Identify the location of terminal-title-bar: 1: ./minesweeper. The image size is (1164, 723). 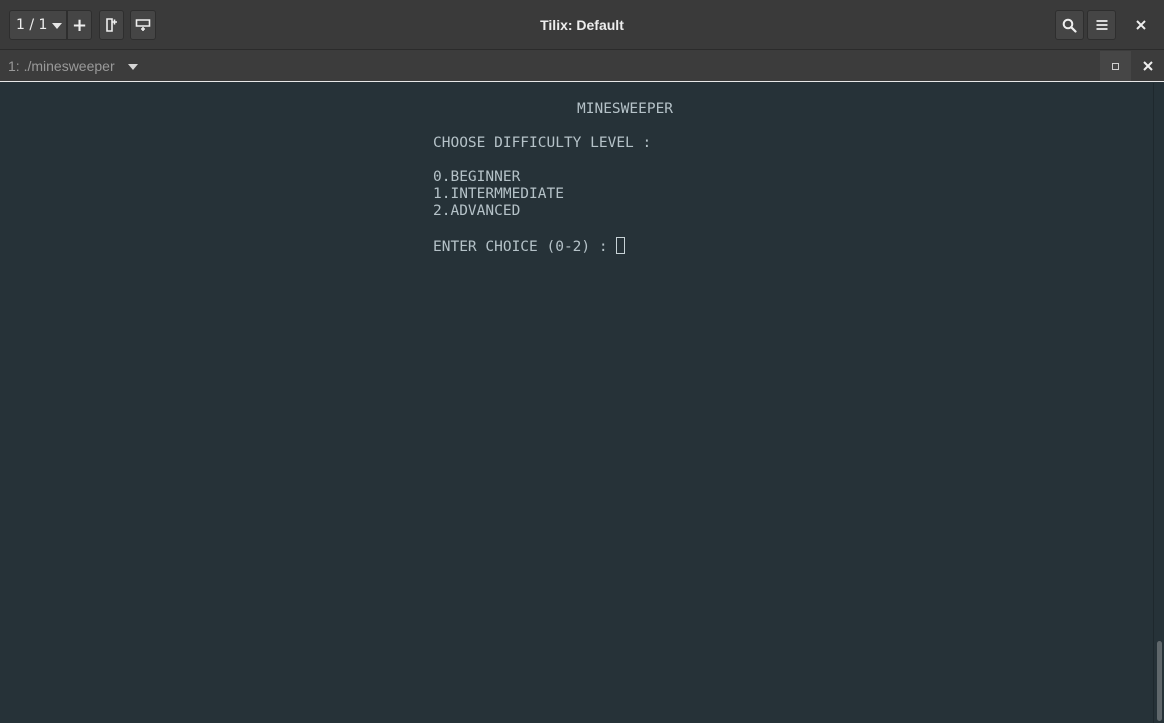
(582, 66).